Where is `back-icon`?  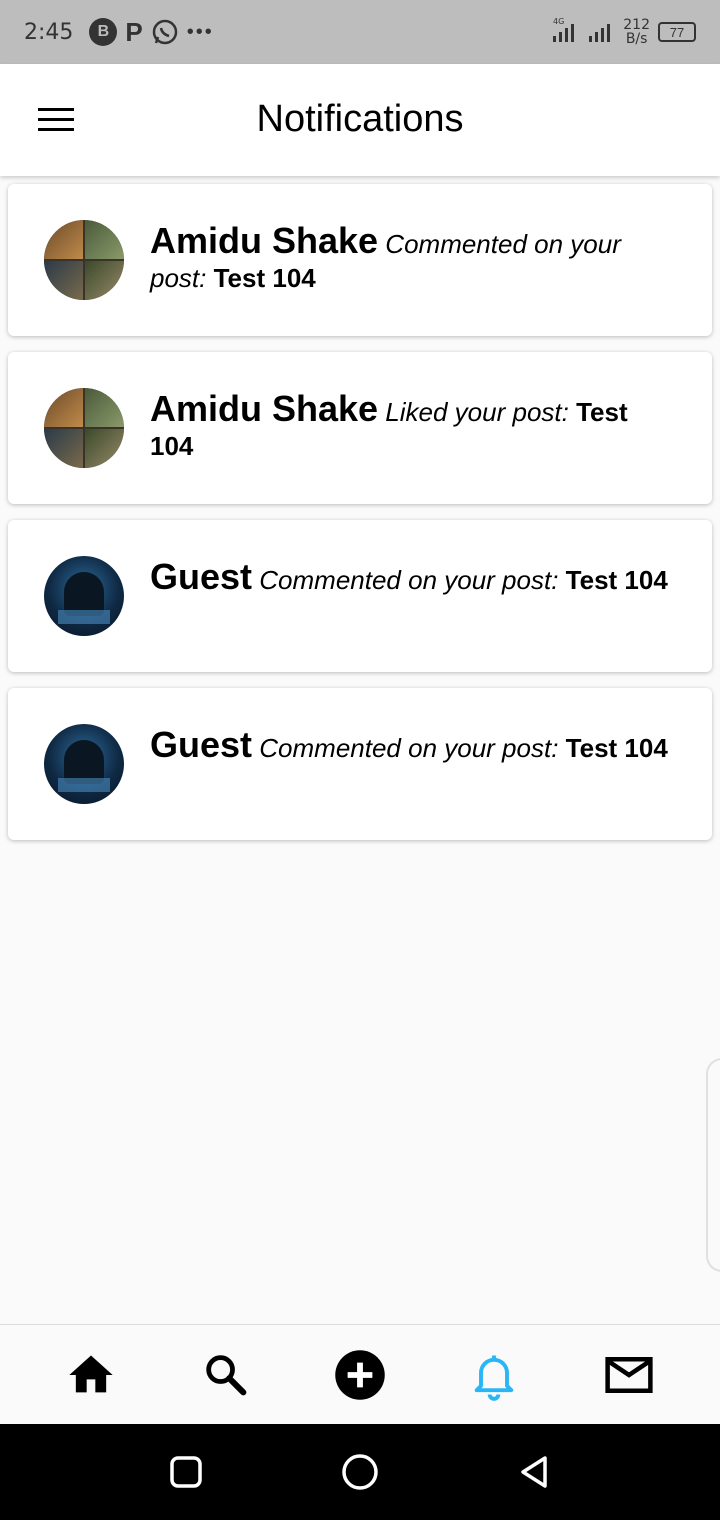
back-icon is located at coordinates (534, 1472).